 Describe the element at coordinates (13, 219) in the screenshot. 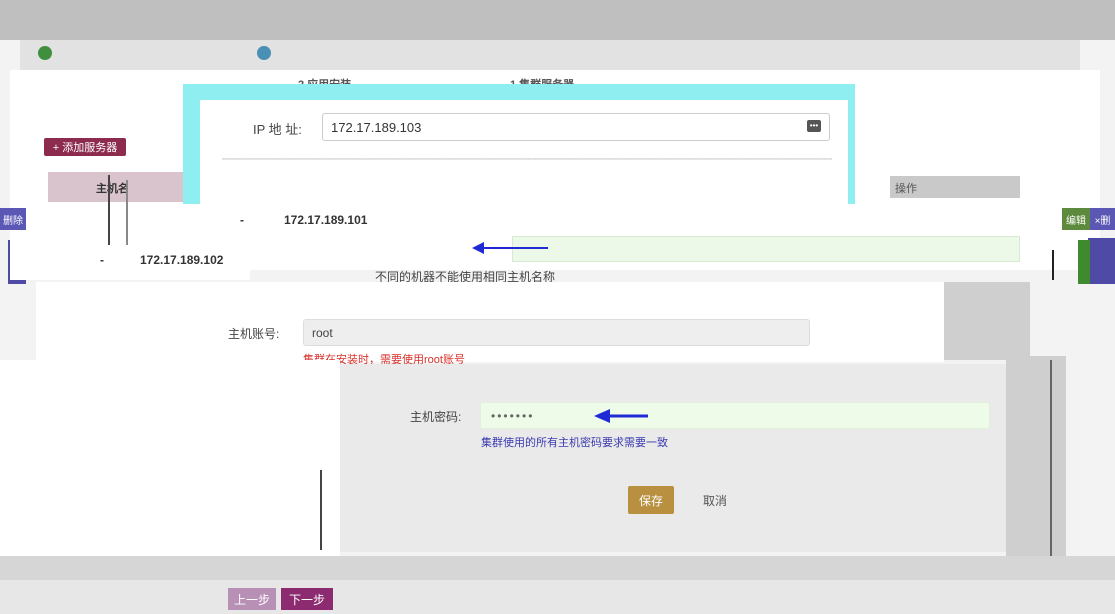

I see `delete-button: 删除` at that location.